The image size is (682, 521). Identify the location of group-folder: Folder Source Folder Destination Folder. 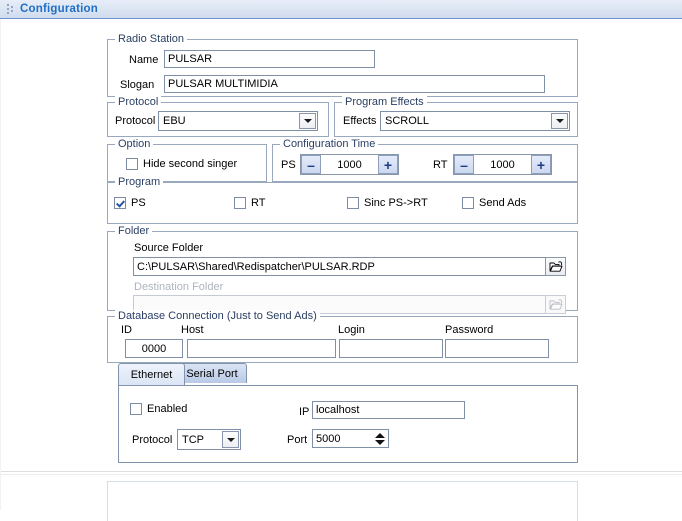
(342, 269).